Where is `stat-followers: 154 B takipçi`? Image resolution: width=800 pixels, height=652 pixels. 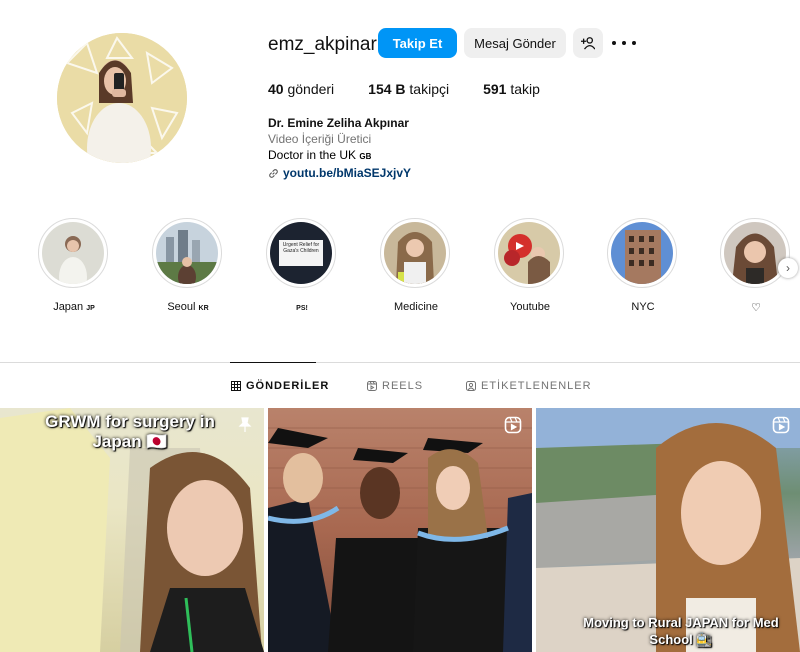 stat-followers: 154 B takipçi is located at coordinates (408, 89).